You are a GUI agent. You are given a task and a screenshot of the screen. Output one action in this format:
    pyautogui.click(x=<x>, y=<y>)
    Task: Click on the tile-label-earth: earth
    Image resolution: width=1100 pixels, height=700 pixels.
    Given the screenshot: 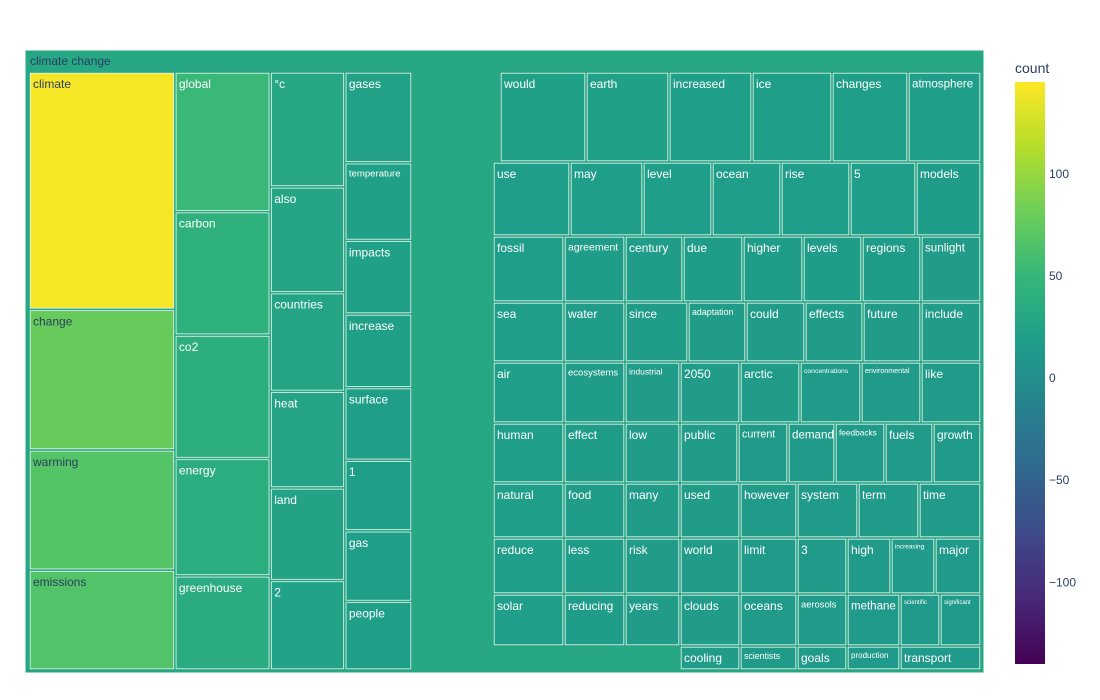 What is the action you would take?
    pyautogui.click(x=603, y=84)
    